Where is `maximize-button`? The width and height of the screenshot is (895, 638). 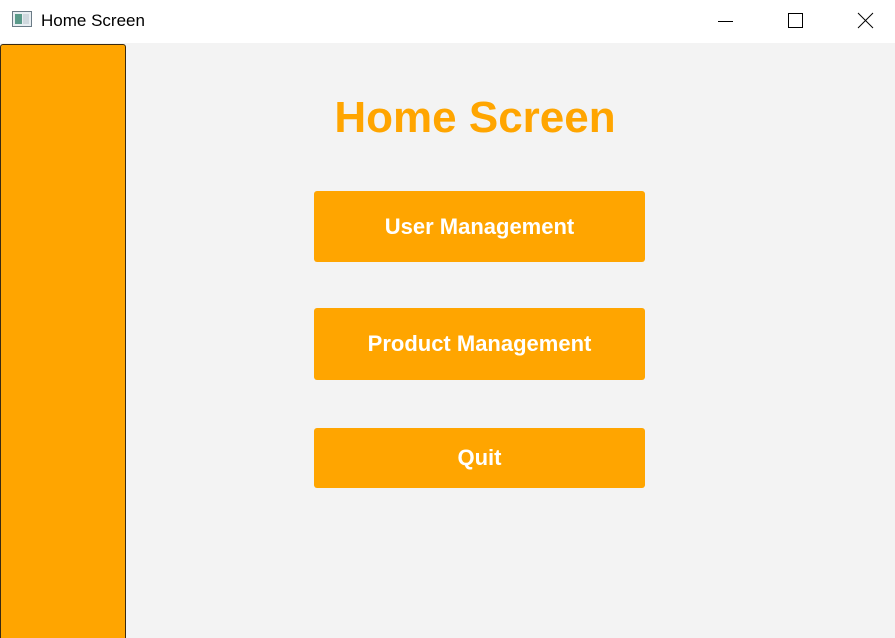 maximize-button is located at coordinates (795, 21).